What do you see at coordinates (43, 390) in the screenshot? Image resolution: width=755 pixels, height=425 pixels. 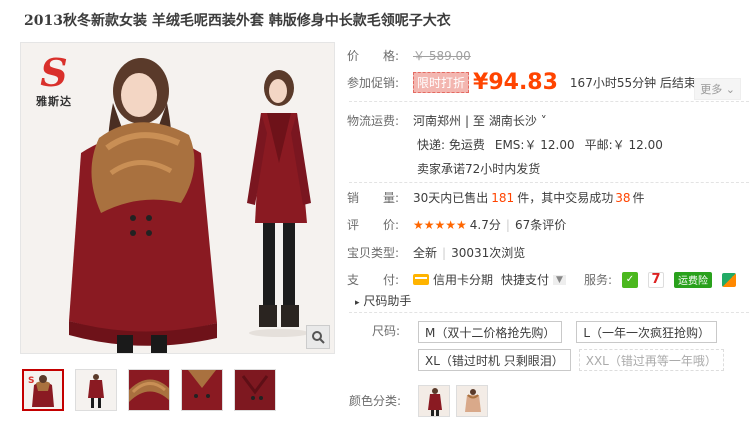 I see `thumbnail-1: S` at bounding box center [43, 390].